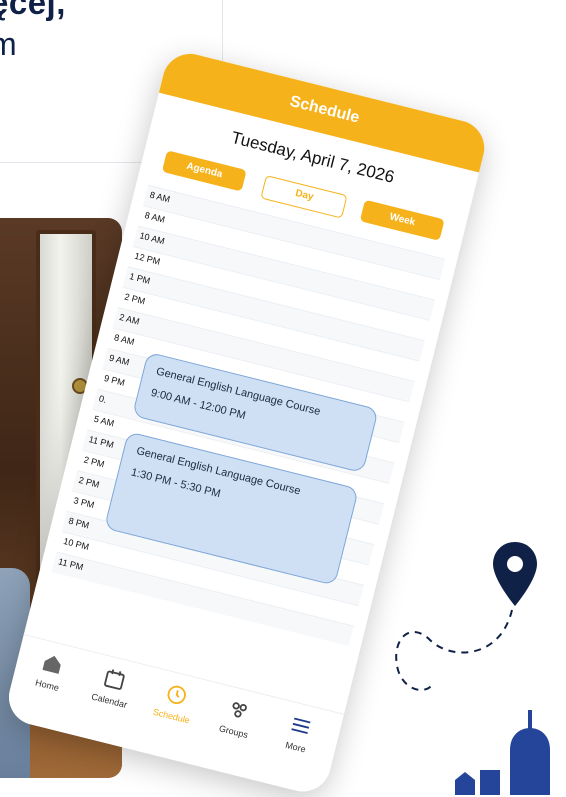 The height and width of the screenshot is (797, 566). What do you see at coordinates (8, 44) in the screenshot?
I see `headline-line-2: m` at bounding box center [8, 44].